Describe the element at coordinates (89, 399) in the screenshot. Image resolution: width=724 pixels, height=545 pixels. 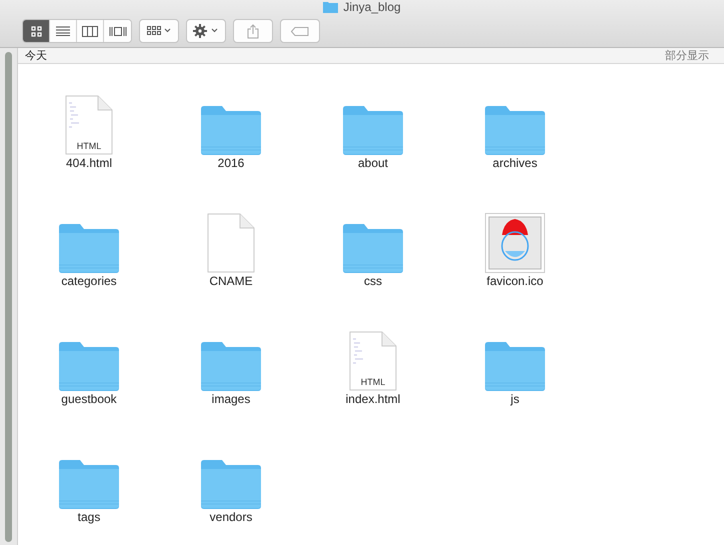
I see `file-name: guestbook` at that location.